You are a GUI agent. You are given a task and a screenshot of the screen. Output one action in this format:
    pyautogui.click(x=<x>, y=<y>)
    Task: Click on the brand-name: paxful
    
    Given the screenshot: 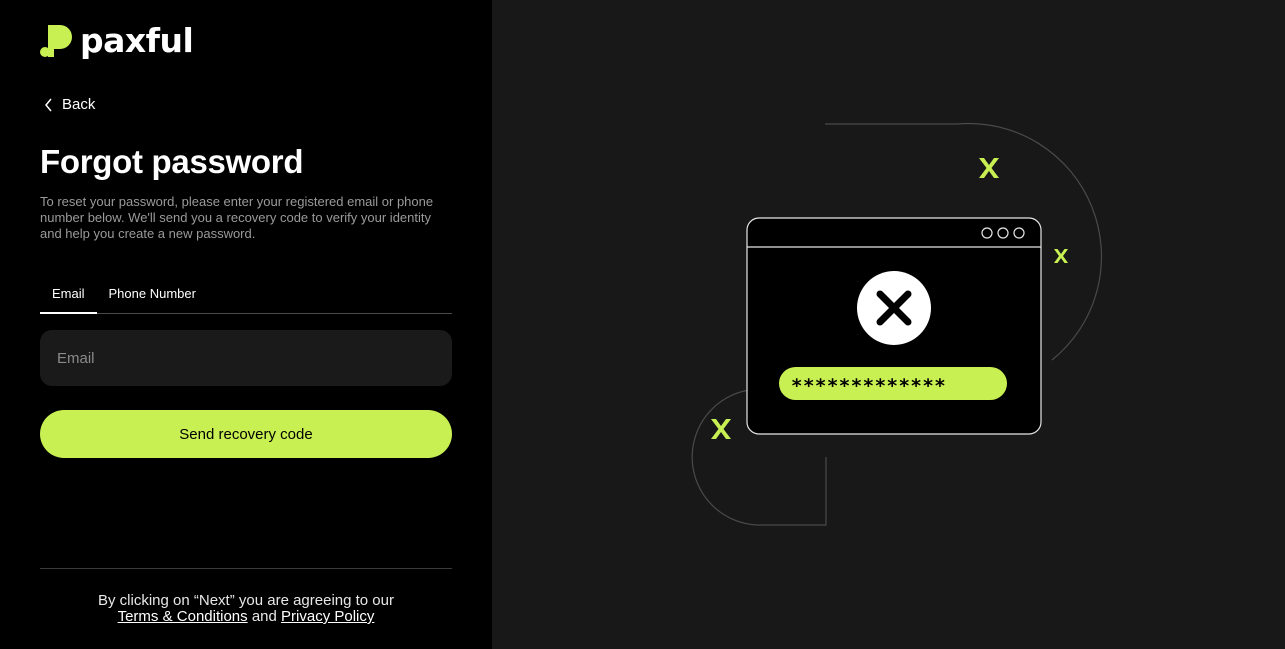 What is the action you would take?
    pyautogui.click(x=137, y=40)
    